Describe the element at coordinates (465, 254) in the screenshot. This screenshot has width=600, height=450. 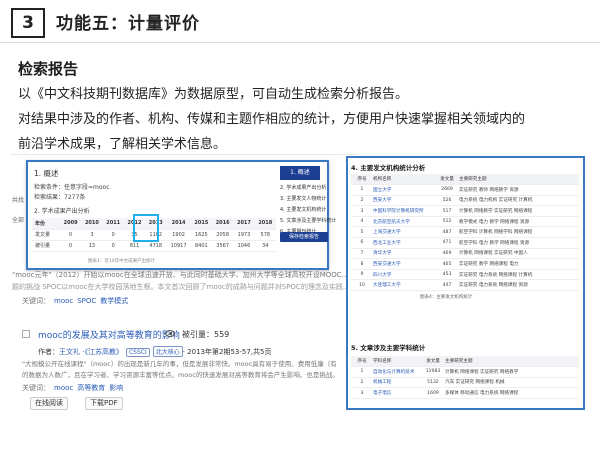
I see `table-row: 7 清华大学 469 计算机 网络课程 实证研究 中国人` at that location.